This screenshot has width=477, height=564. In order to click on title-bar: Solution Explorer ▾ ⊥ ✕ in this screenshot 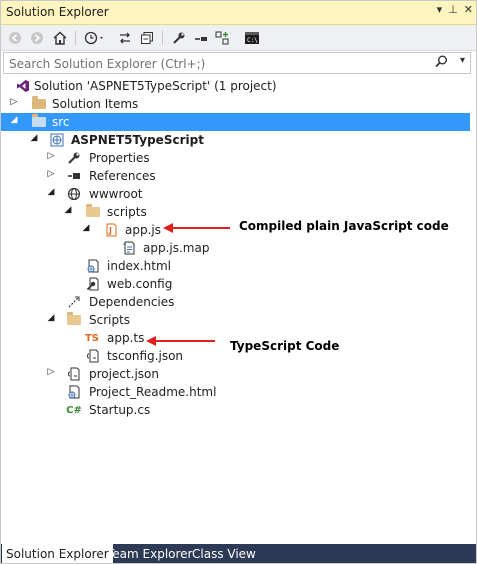, I will do `click(238, 12)`.